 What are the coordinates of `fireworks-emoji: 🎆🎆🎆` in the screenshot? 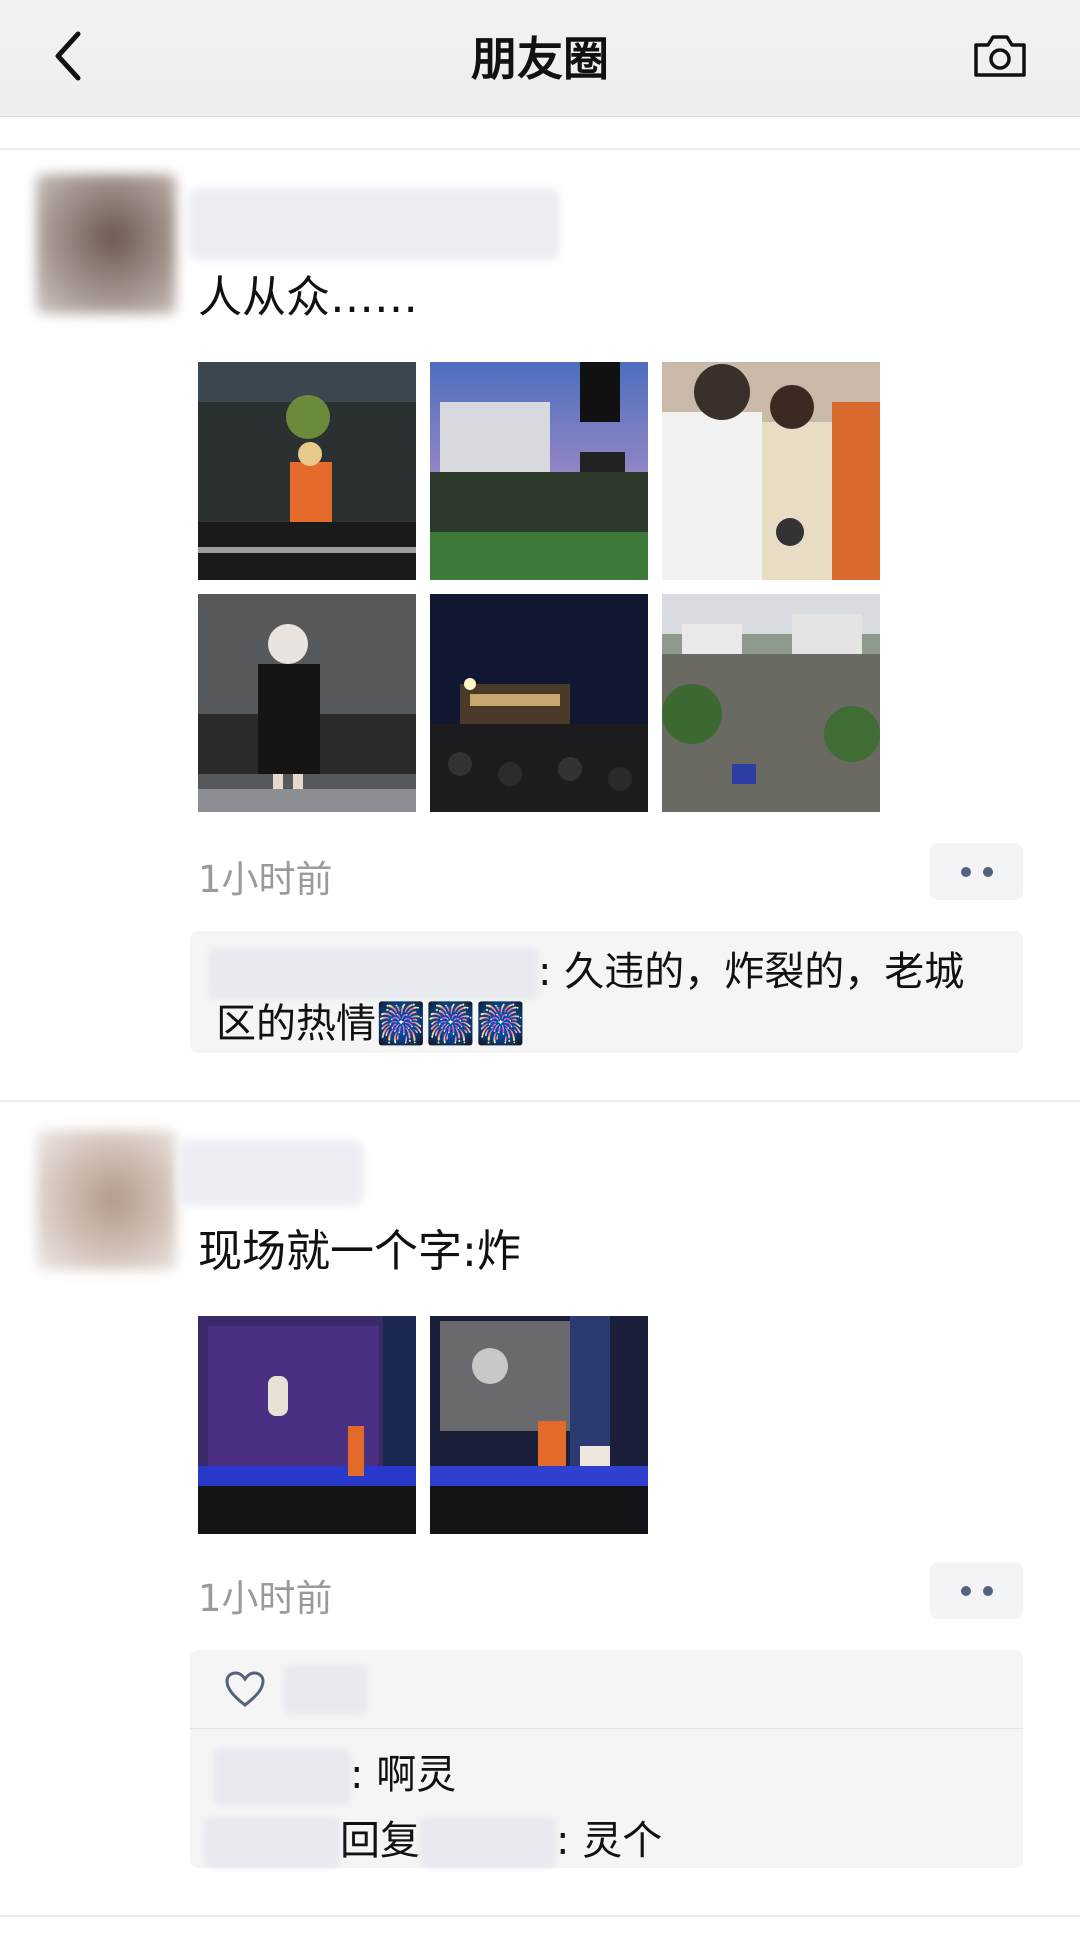 It's located at (451, 1024).